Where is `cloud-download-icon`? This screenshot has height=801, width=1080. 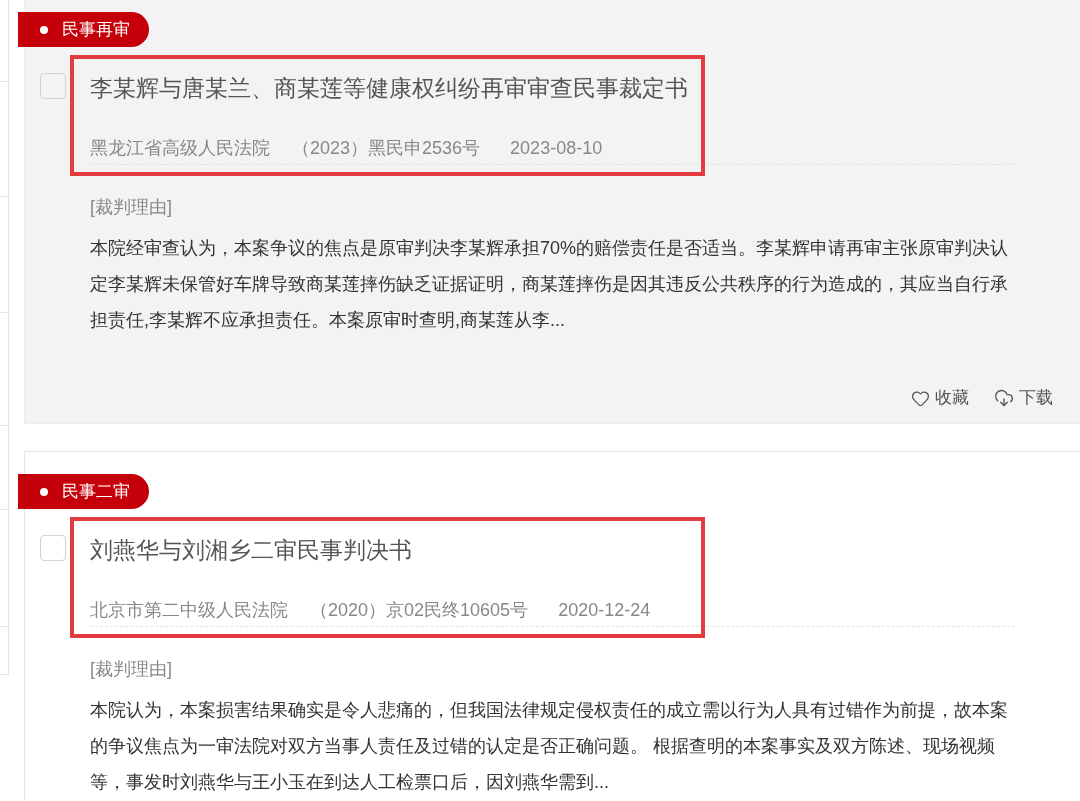 cloud-download-icon is located at coordinates (1004, 398).